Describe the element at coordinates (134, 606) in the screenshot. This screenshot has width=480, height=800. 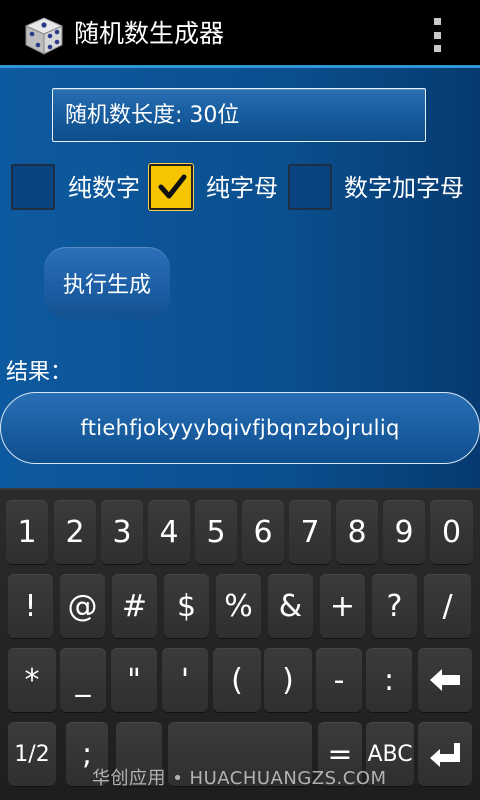
I see `key-hash: #` at that location.